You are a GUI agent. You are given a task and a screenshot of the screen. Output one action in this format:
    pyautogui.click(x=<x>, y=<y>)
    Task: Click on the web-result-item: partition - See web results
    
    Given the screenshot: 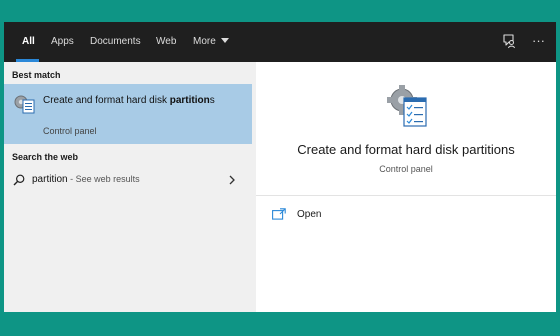 What is the action you would take?
    pyautogui.click(x=128, y=180)
    